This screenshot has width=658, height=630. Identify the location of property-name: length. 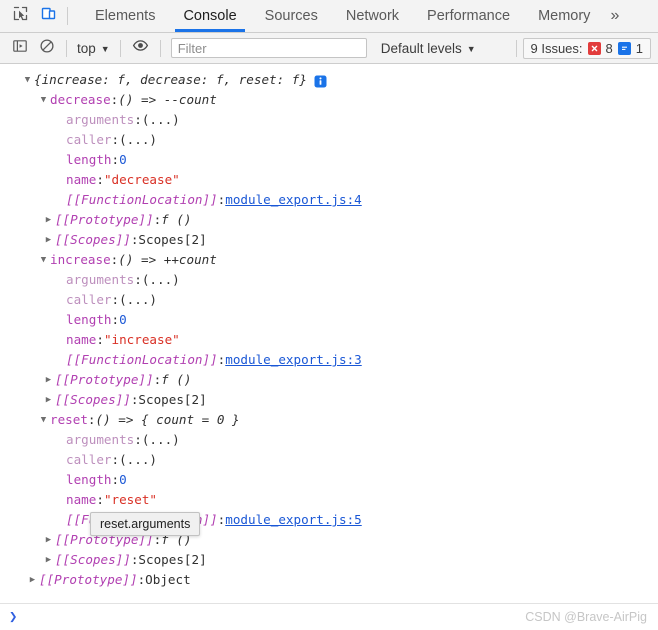
(89, 479).